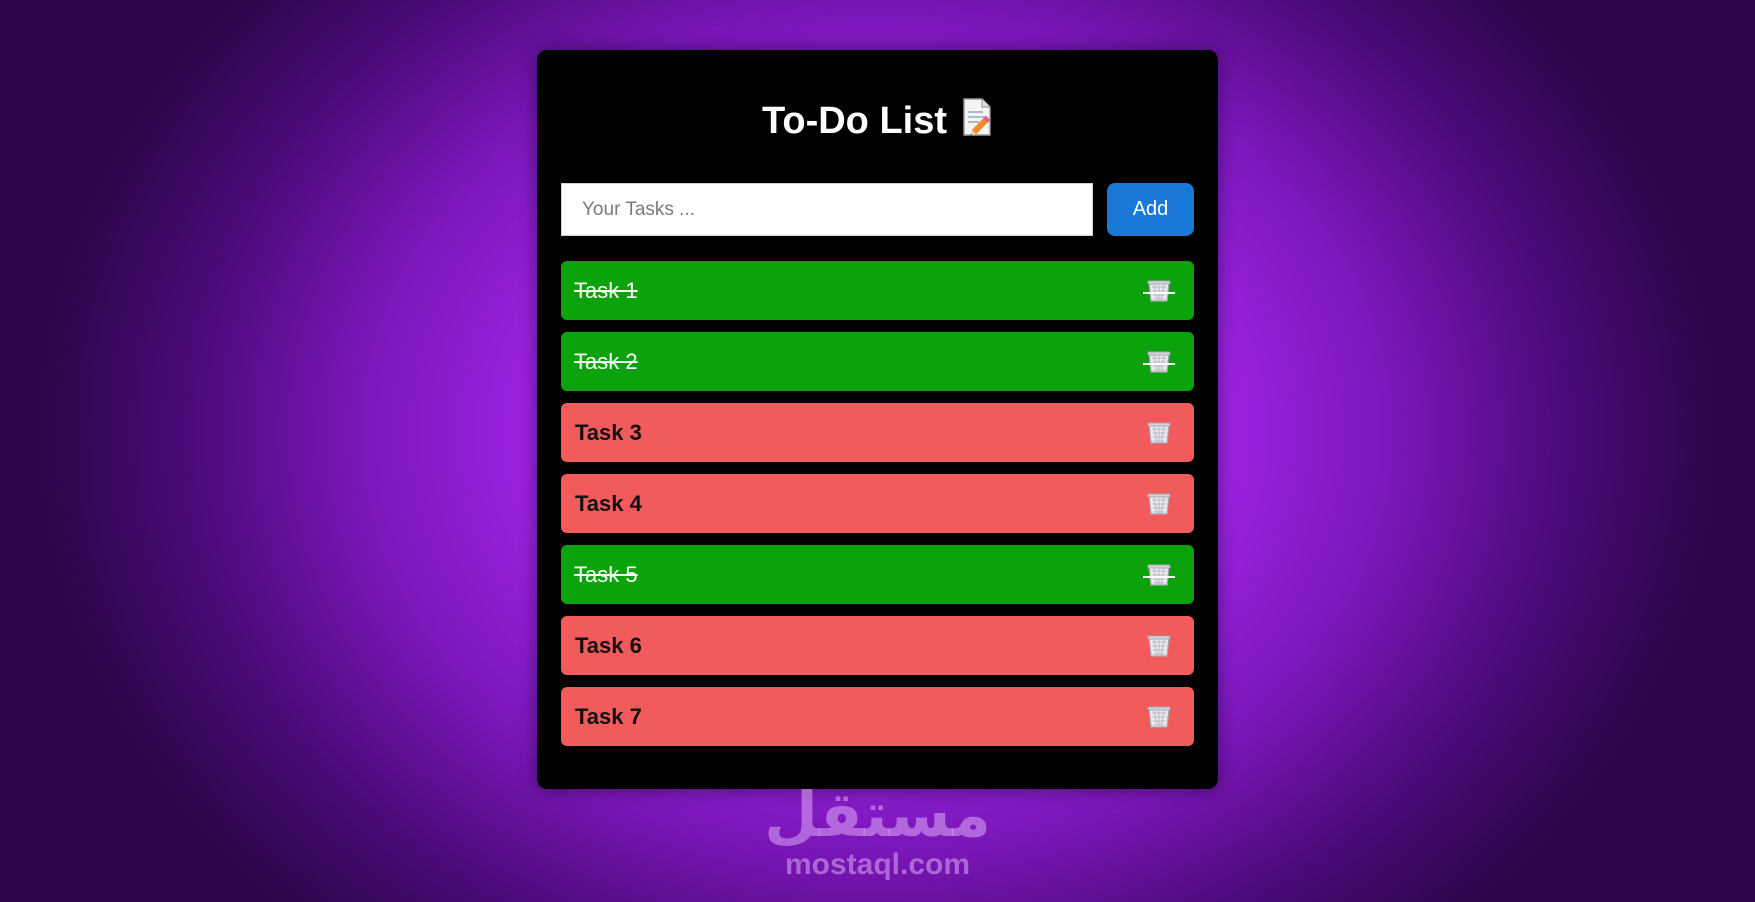 The image size is (1755, 902). What do you see at coordinates (608, 716) in the screenshot?
I see `task-label: Task 7` at bounding box center [608, 716].